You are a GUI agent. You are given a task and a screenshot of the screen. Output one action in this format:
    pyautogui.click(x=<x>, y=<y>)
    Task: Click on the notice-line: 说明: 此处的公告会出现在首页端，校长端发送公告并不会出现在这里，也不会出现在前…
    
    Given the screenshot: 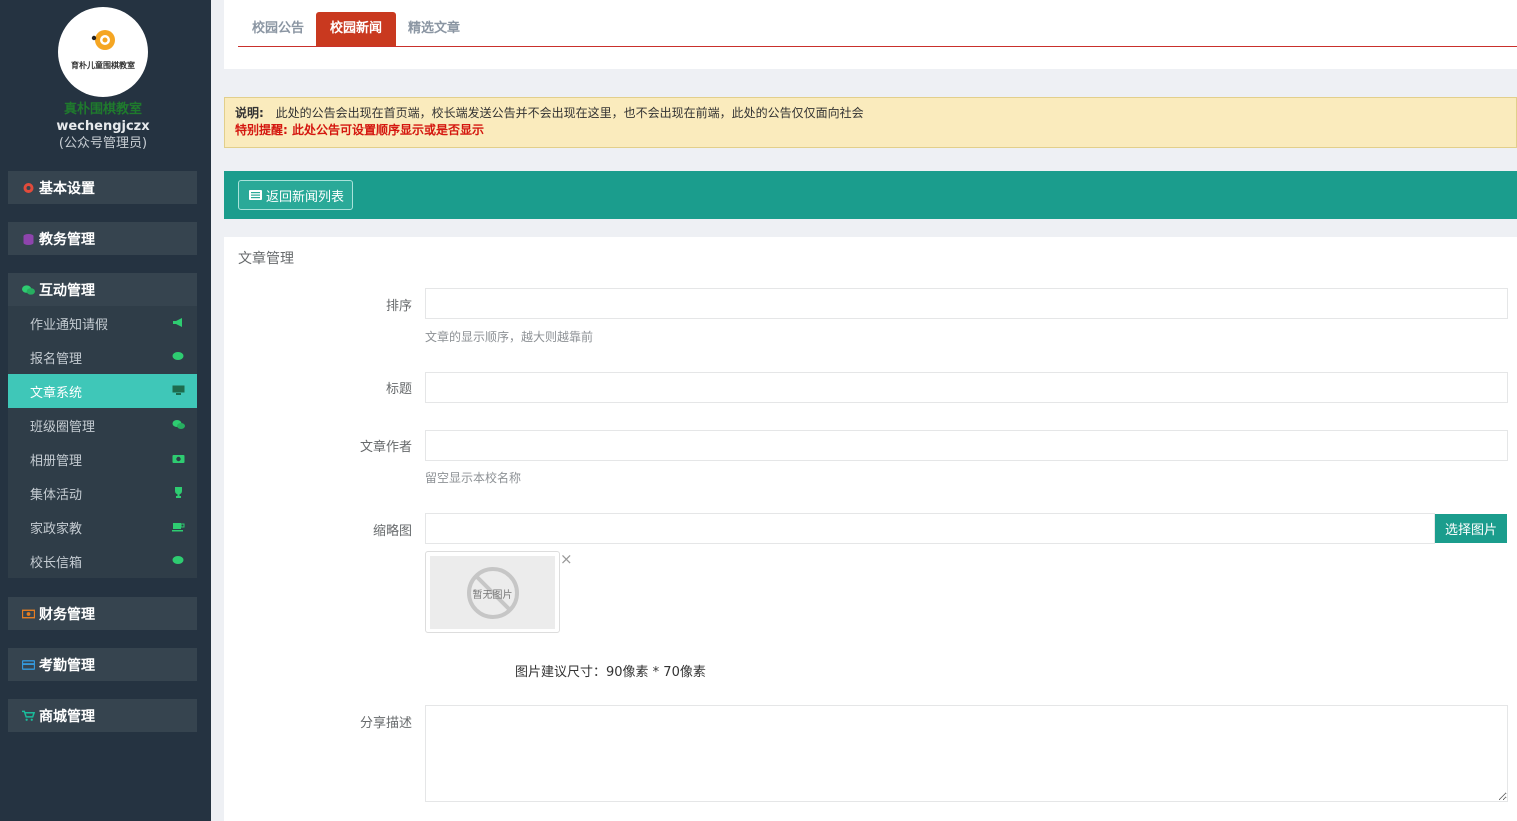 What is the action you would take?
    pyautogui.click(x=870, y=113)
    